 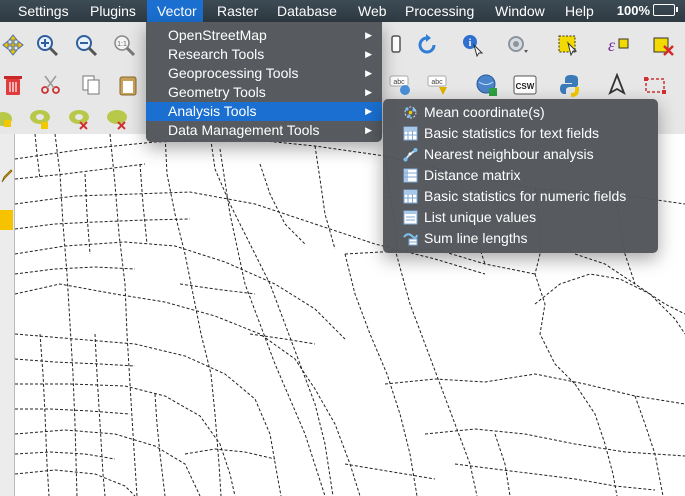 I want to click on menu-settings: Settings, so click(x=43, y=11).